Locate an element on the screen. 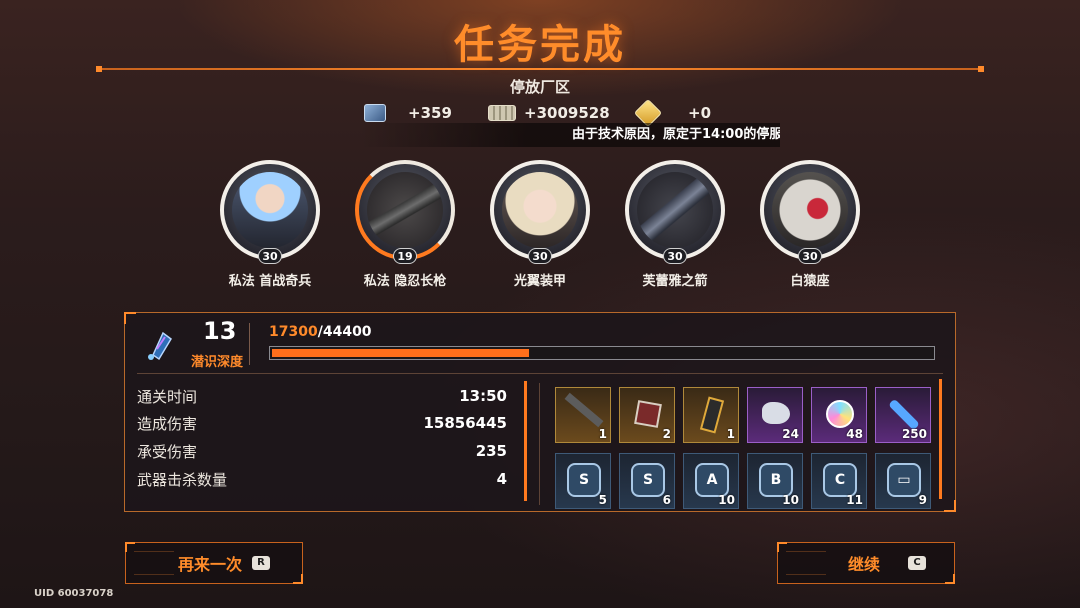 The image size is (1080, 608). stat-row-clear-time: 通关时间 13:50 is located at coordinates (322, 396).